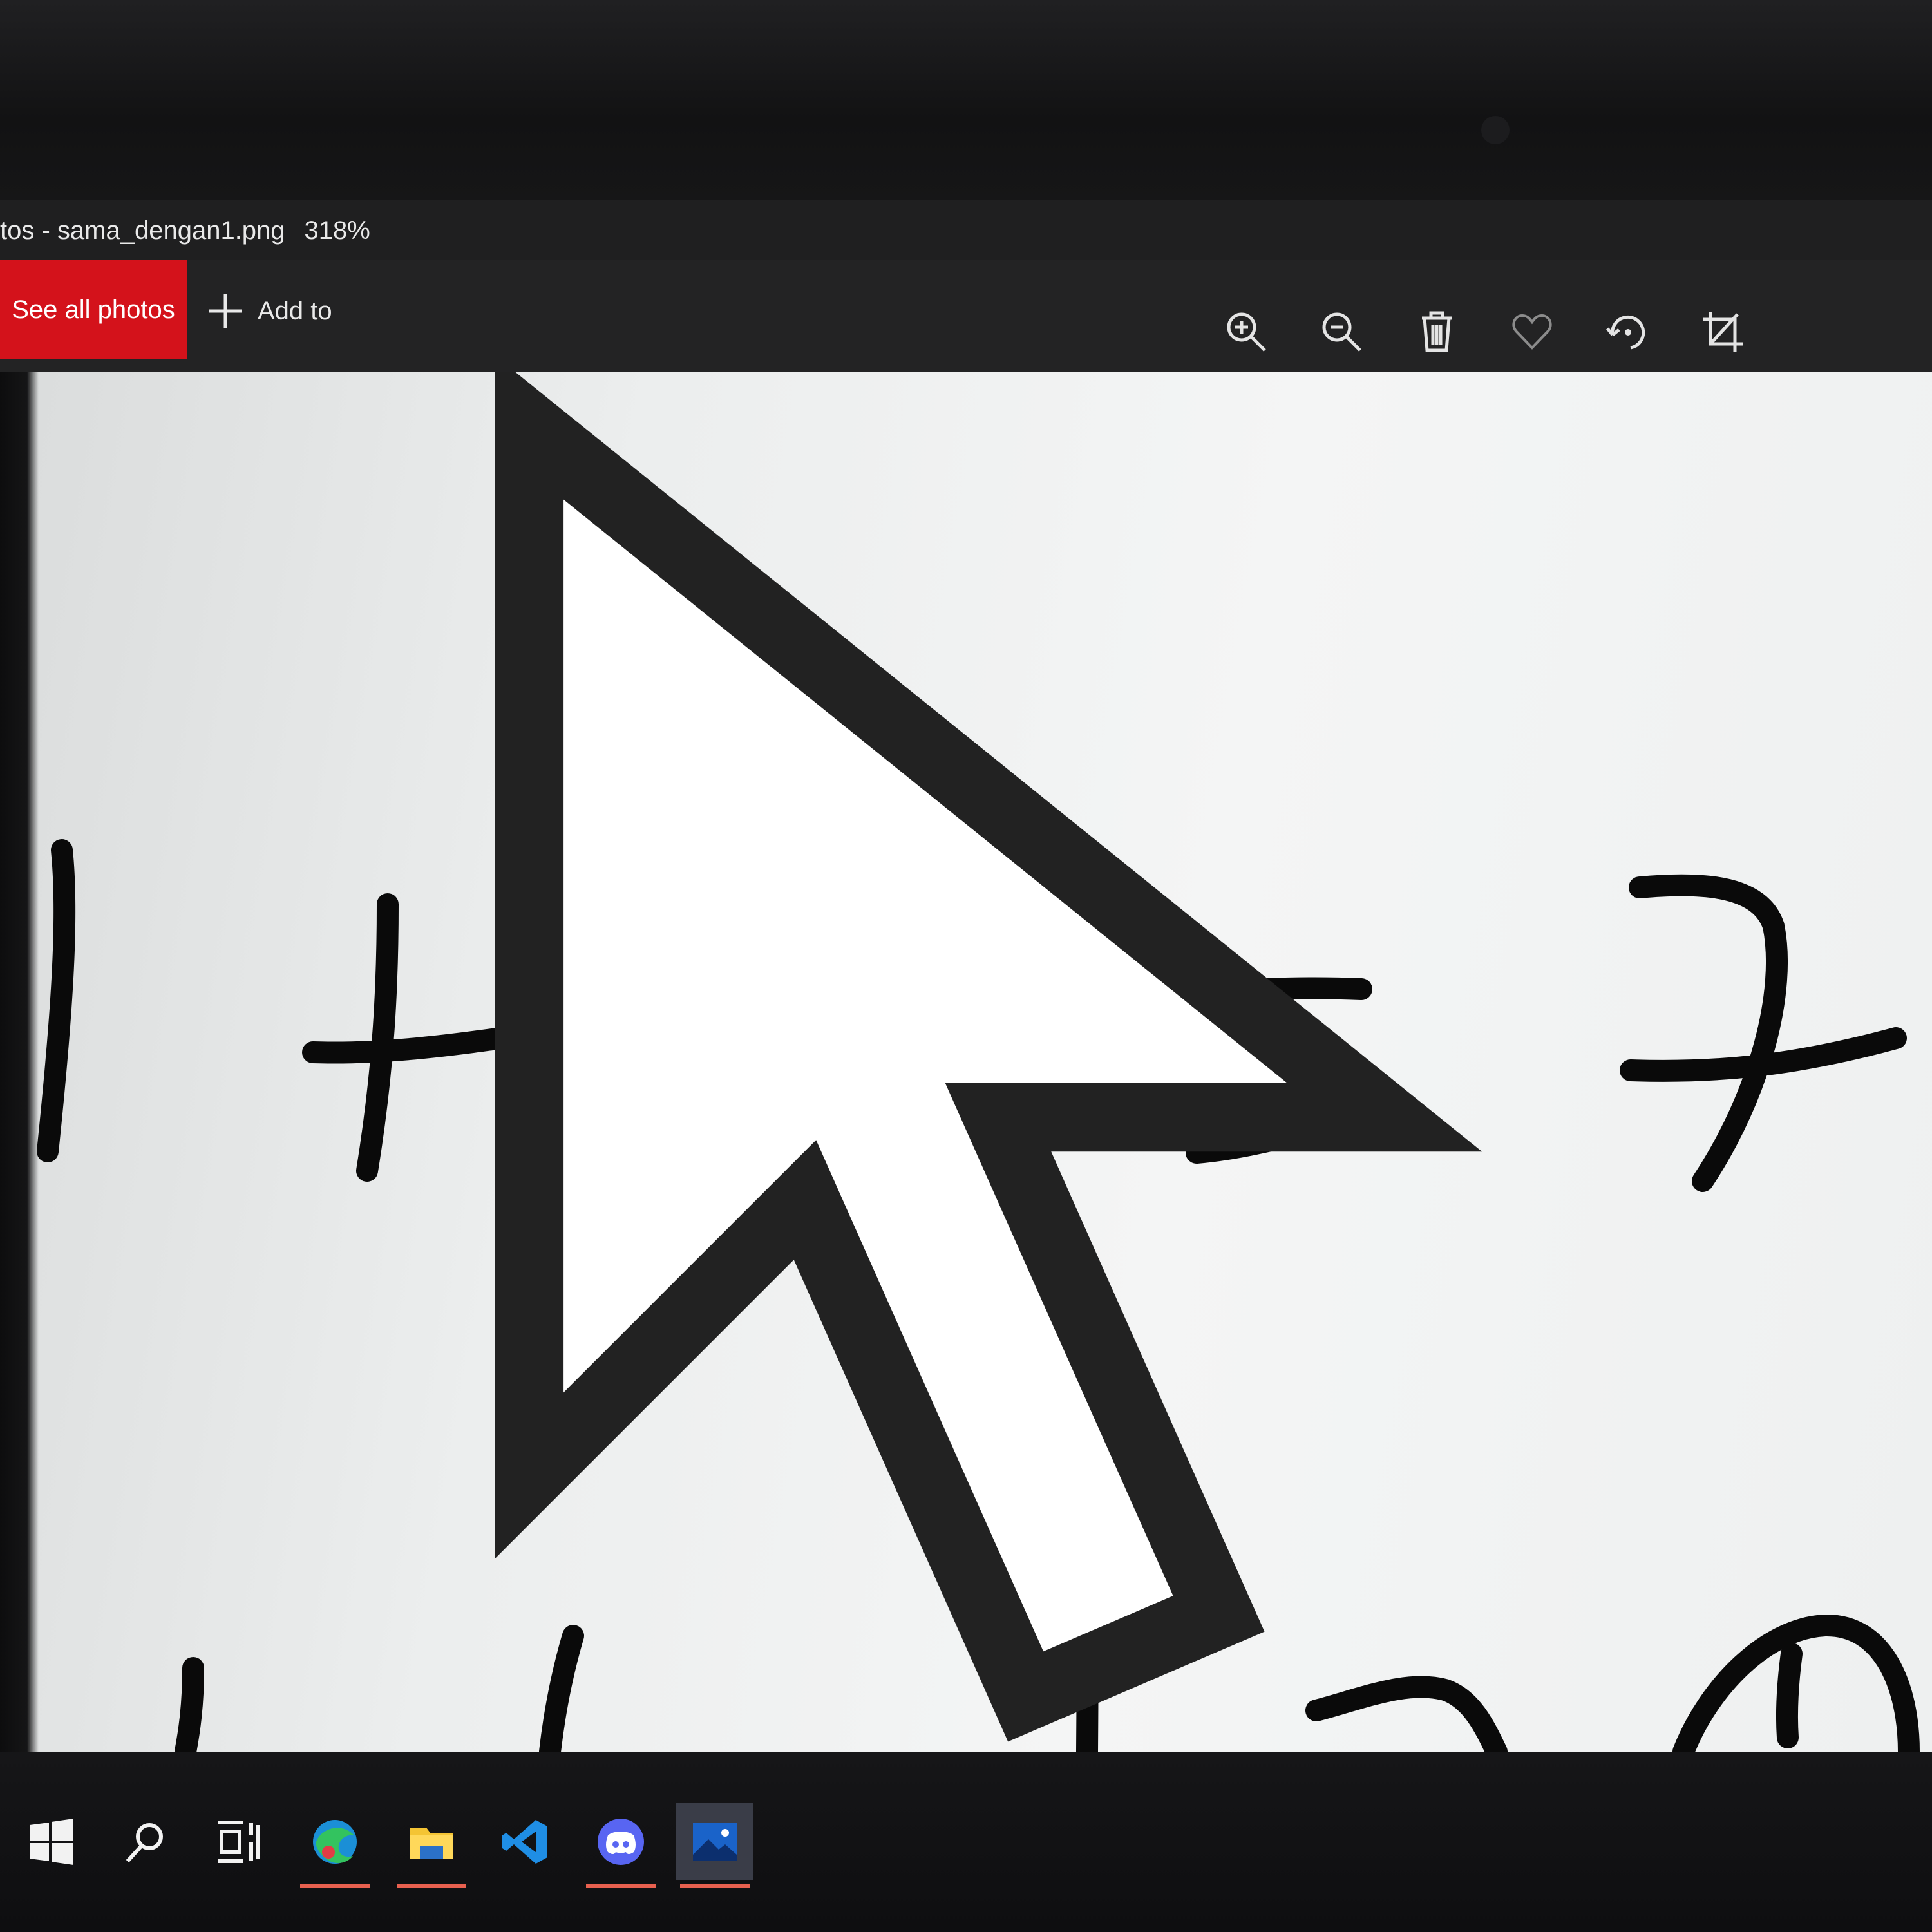 Image resolution: width=1932 pixels, height=1932 pixels. Describe the element at coordinates (431, 1886) in the screenshot. I see `file-explorer-running-indicator` at that location.